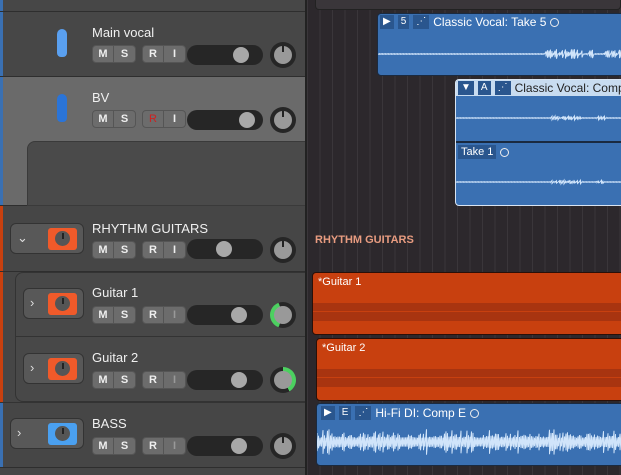 The image size is (621, 475). What do you see at coordinates (153, 44) in the screenshot?
I see `track-header-main-vocal: Main vocal MSRI` at bounding box center [153, 44].